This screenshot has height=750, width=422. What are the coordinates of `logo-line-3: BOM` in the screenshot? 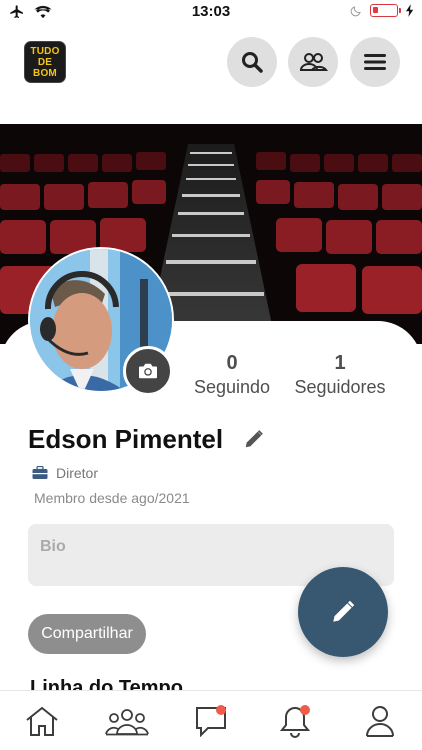 It's located at (45, 73).